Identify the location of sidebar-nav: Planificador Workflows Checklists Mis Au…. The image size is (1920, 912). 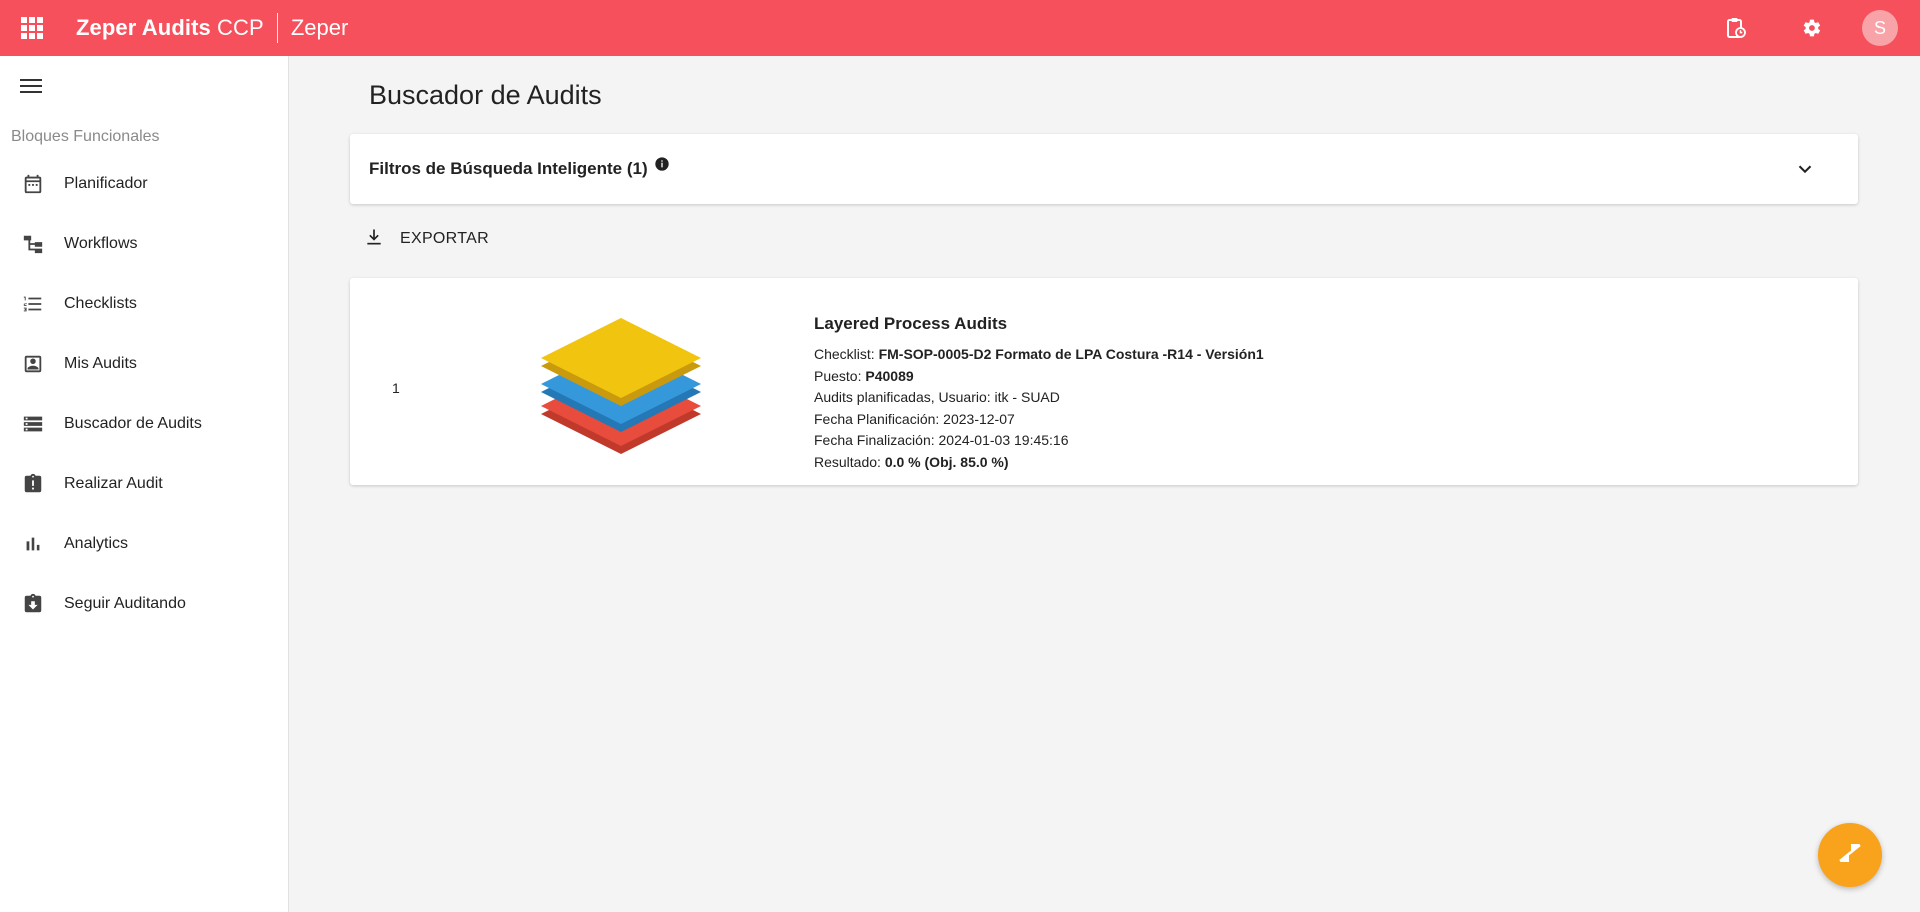
(144, 394).